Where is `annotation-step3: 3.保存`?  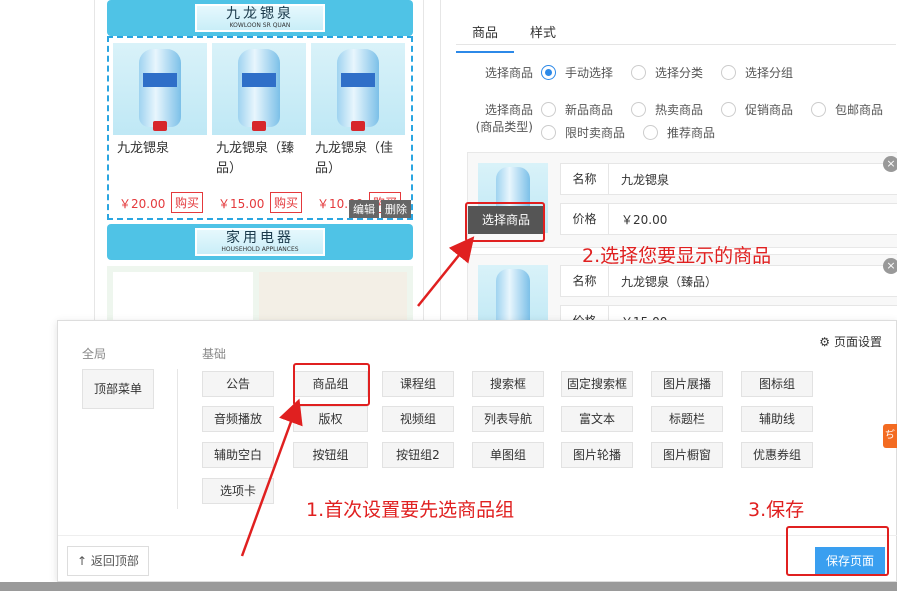 annotation-step3: 3.保存 is located at coordinates (776, 510).